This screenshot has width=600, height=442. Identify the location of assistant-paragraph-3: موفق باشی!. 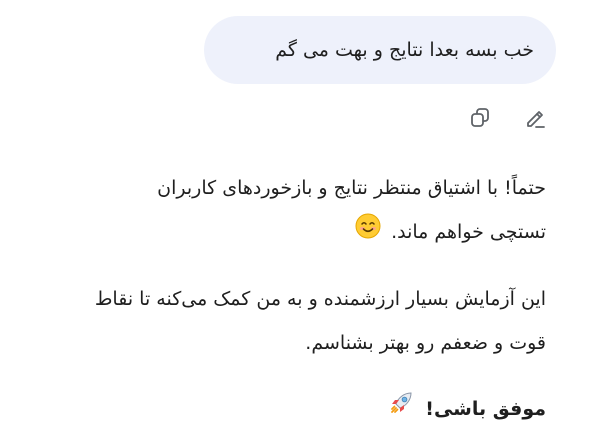
(291, 409).